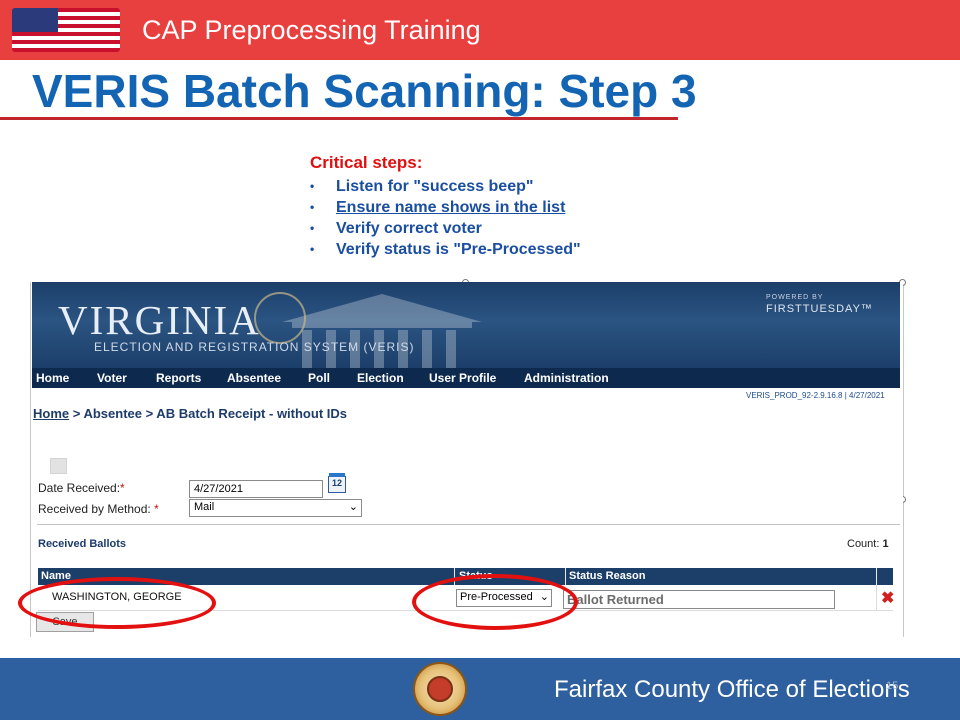 The image size is (960, 720). I want to click on veris-subtitle: ELECTION AND REGISTRATION SYSTEM (VERIS), so click(254, 347).